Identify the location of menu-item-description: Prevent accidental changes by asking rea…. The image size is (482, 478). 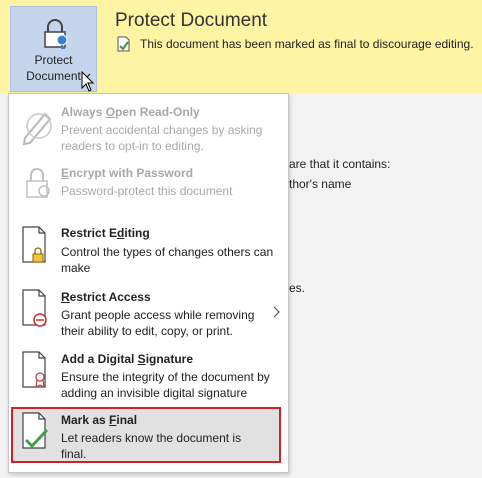
(162, 138).